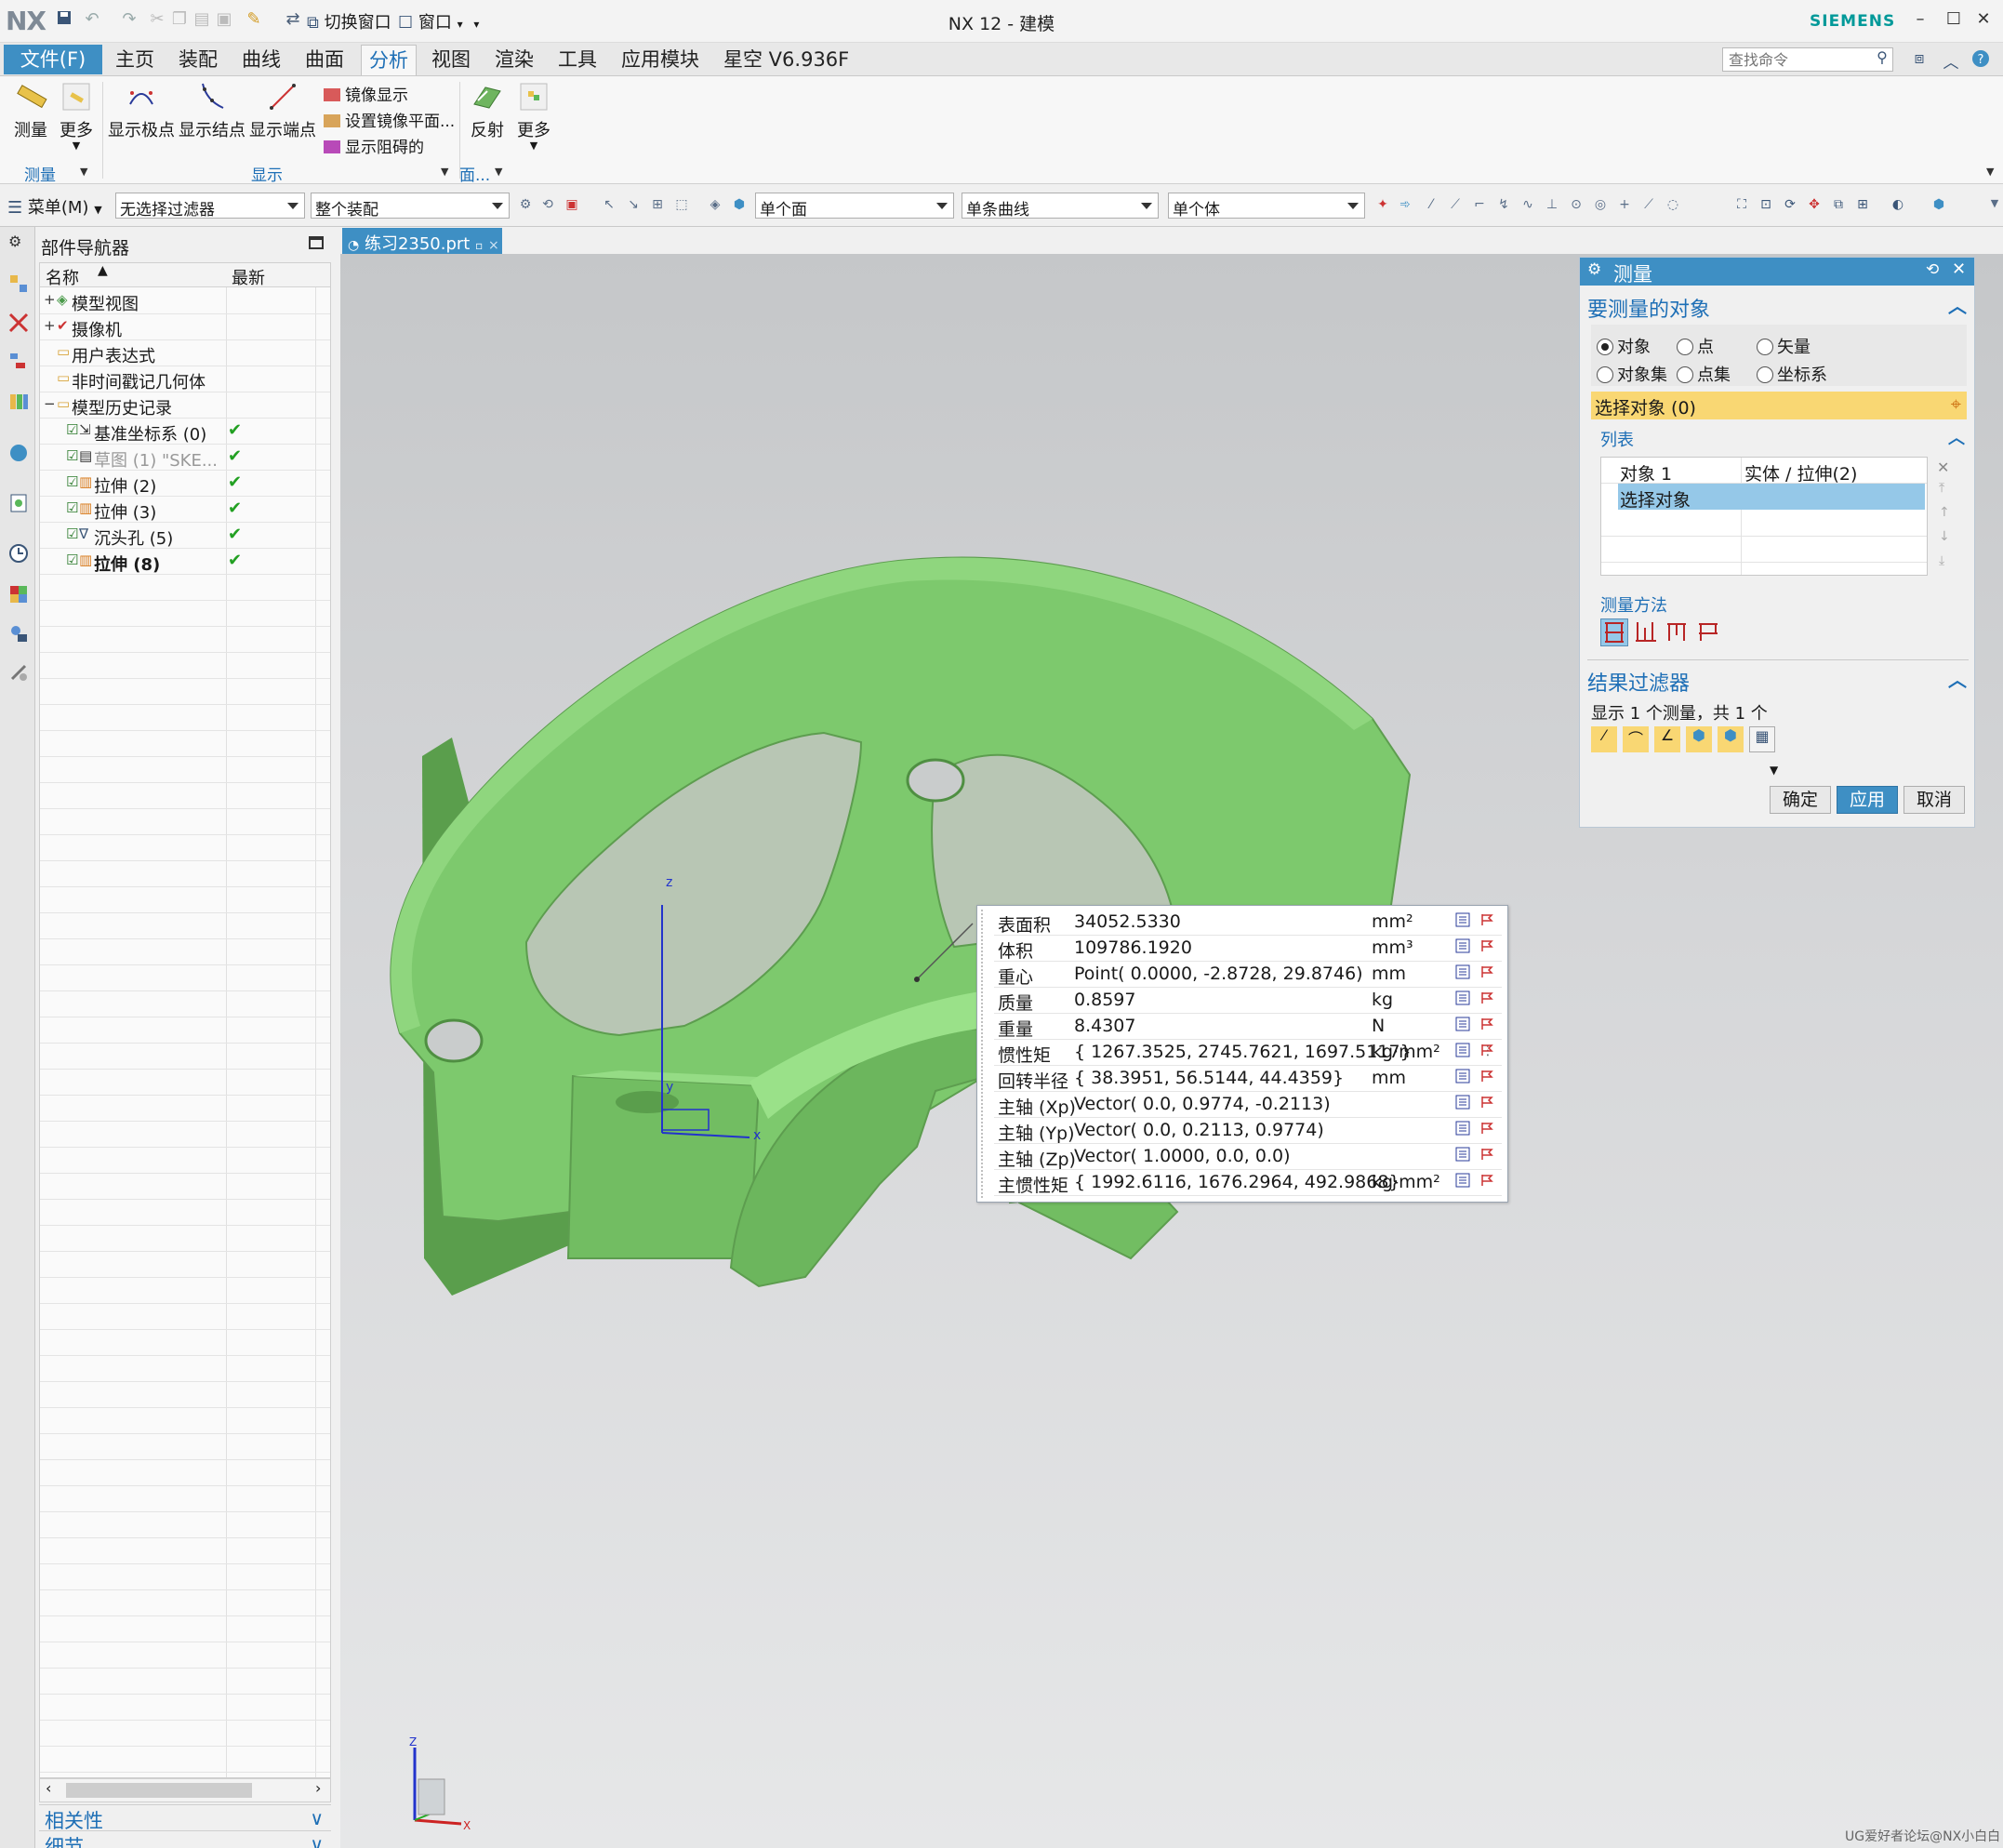 The width and height of the screenshot is (2003, 1848). Describe the element at coordinates (185, 484) in the screenshot. I see `tree-row: ☑ ▥ 拉伸 (2) ✔` at that location.